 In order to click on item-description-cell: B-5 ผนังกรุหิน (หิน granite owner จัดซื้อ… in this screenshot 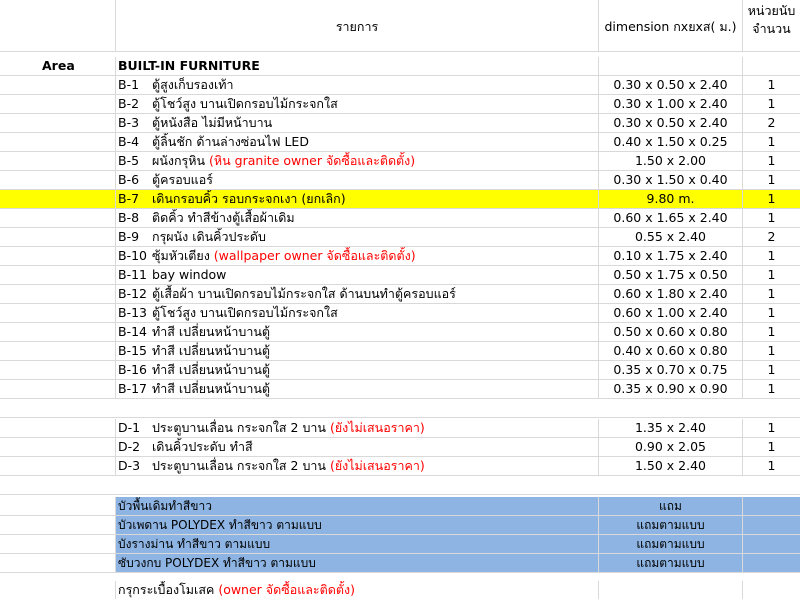, I will do `click(357, 161)`.